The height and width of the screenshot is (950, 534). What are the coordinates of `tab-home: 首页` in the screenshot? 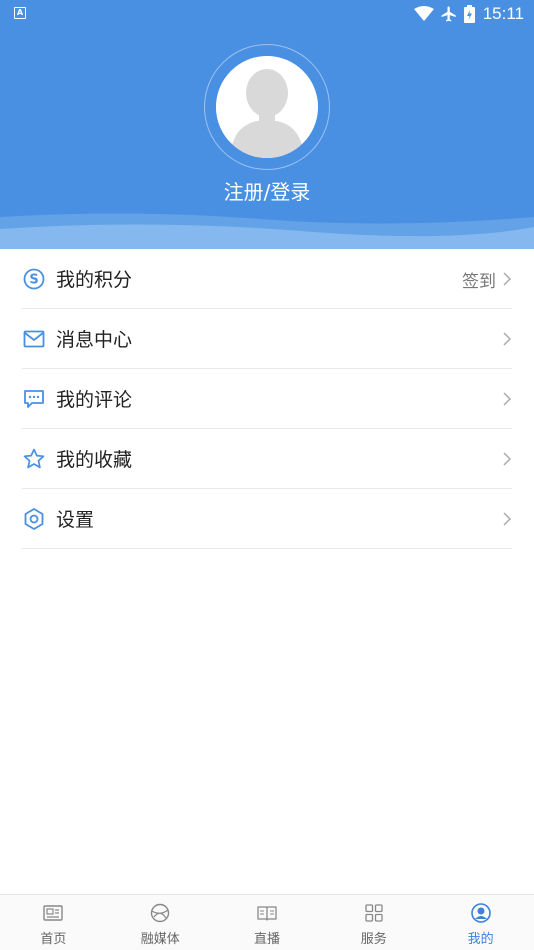 It's located at (53, 922).